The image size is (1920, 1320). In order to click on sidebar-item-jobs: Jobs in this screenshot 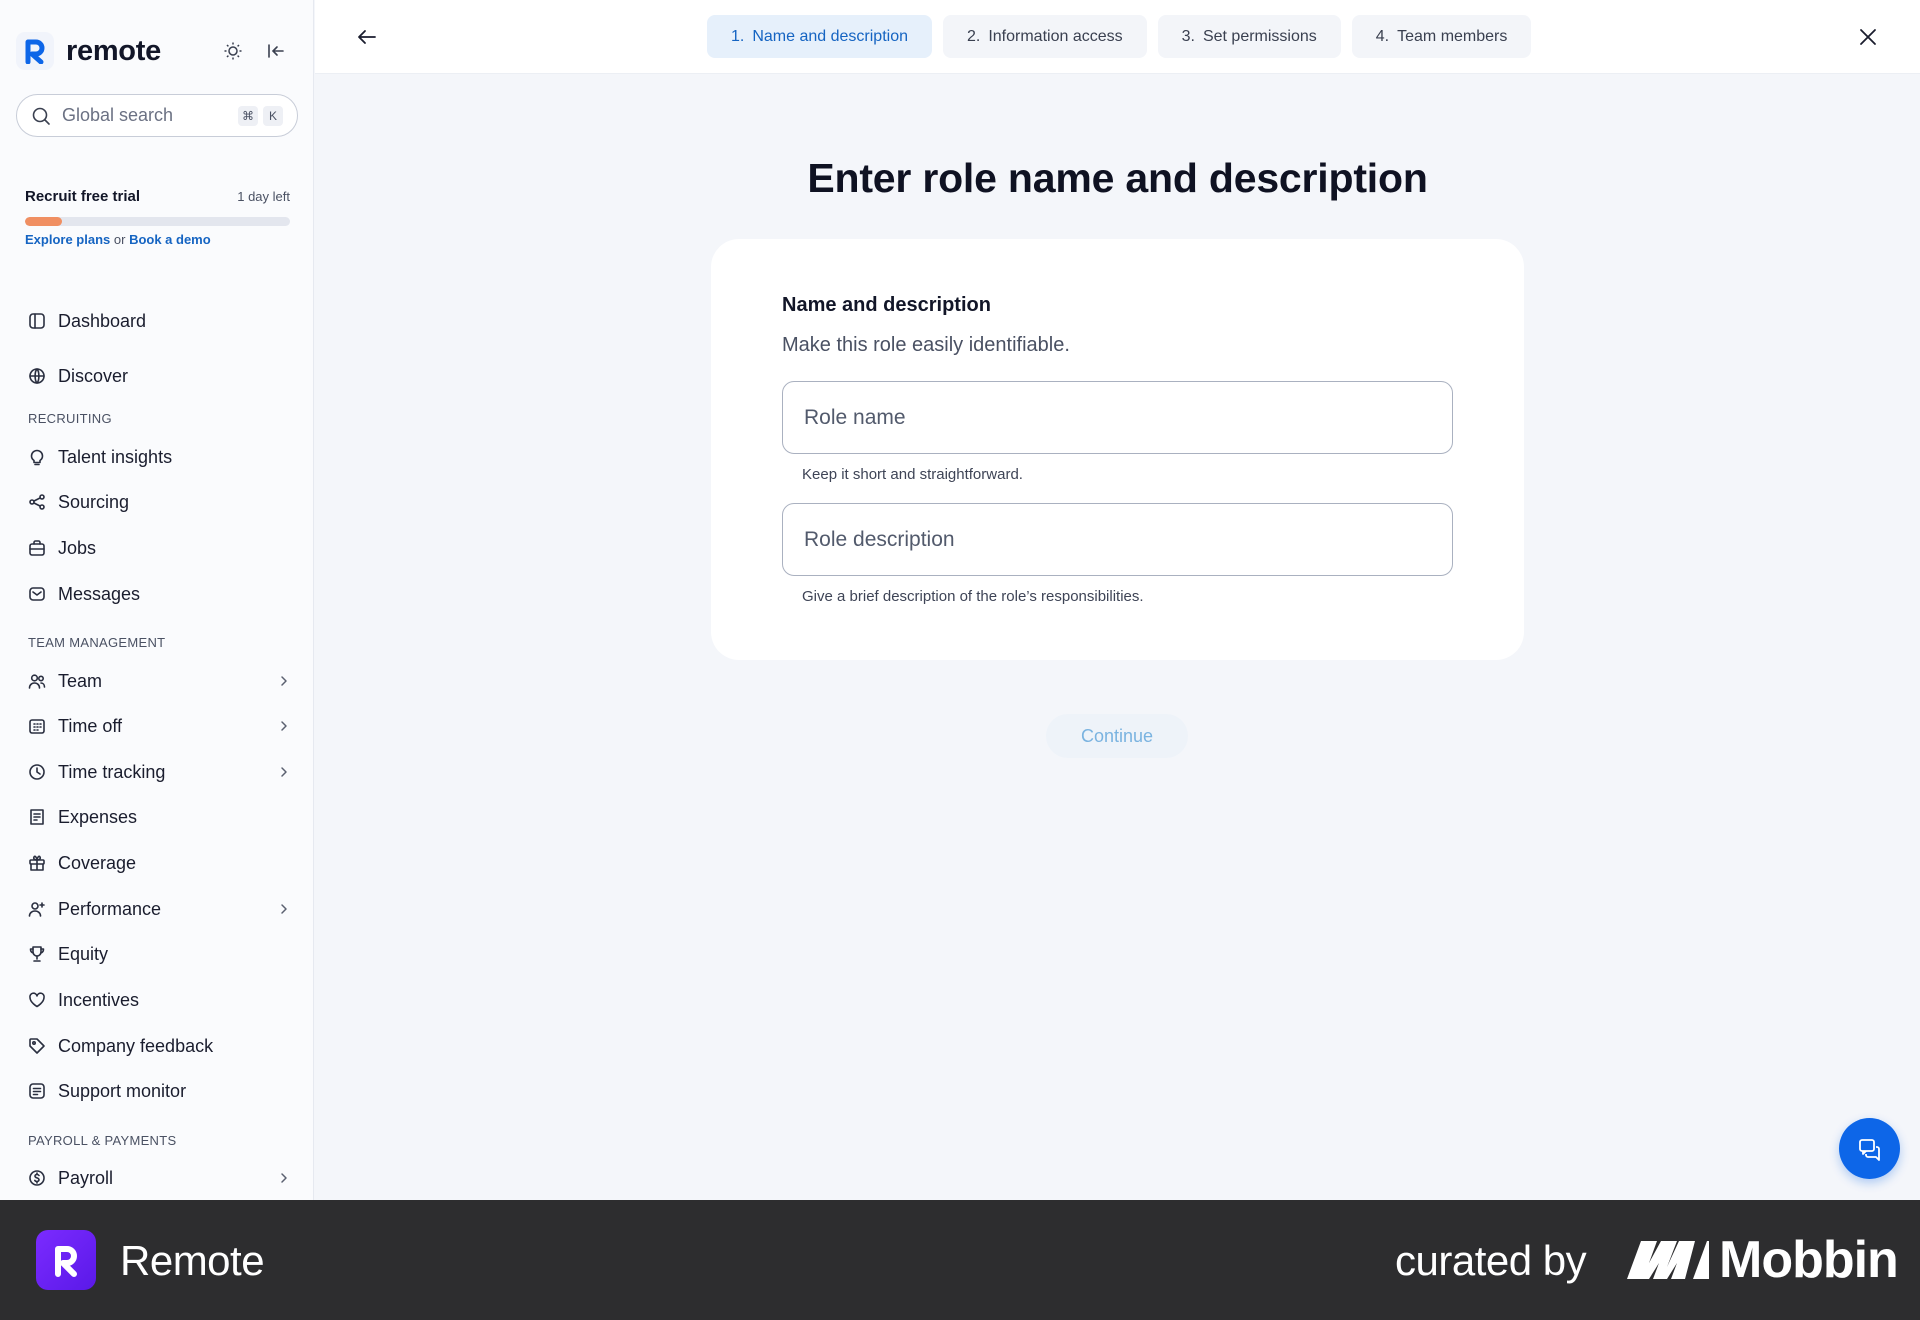, I will do `click(156, 548)`.